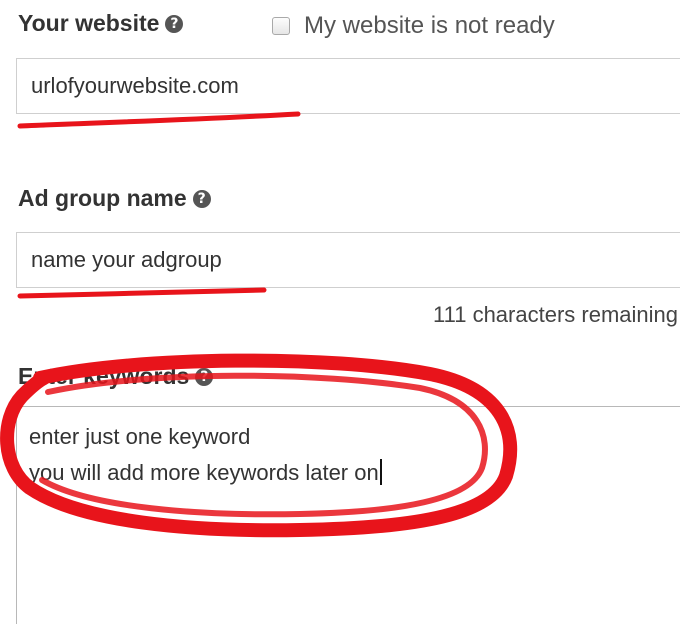 The height and width of the screenshot is (624, 680). Describe the element at coordinates (142, 293) in the screenshot. I see `ad-group-underline-mark` at that location.